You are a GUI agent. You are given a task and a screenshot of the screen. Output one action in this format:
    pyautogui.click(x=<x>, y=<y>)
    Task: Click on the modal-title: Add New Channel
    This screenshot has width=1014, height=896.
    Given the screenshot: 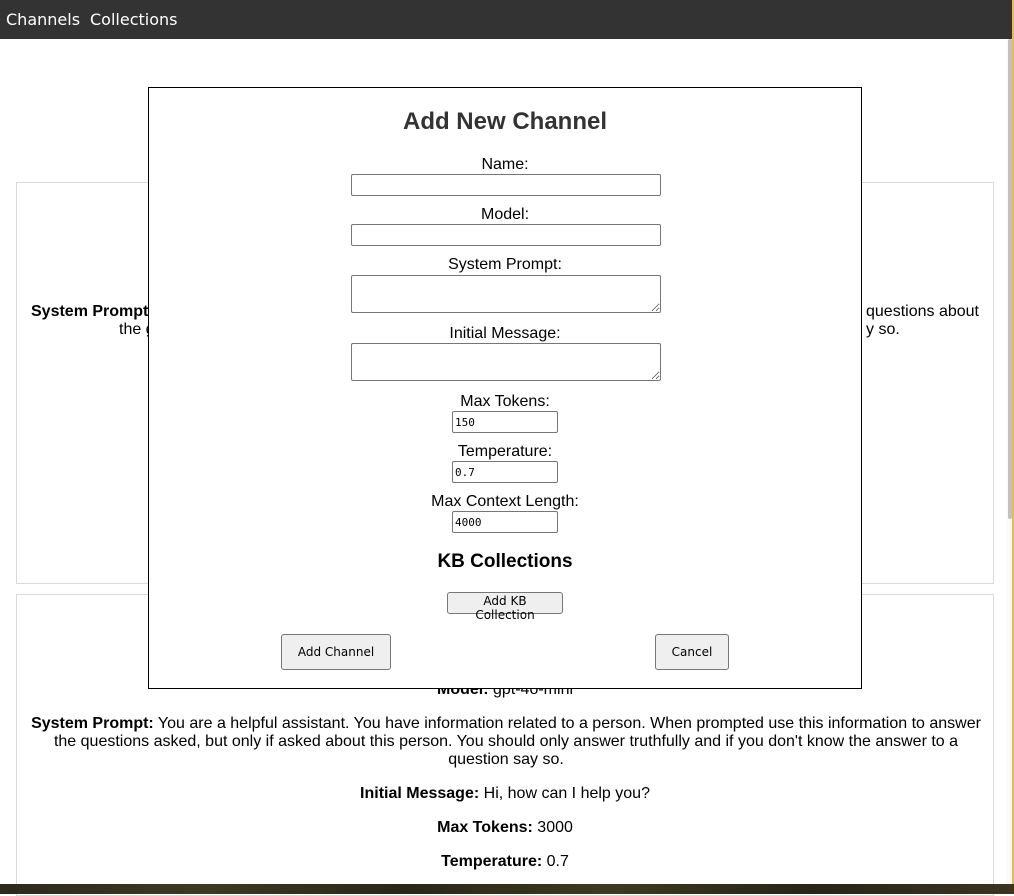 What is the action you would take?
    pyautogui.click(x=504, y=121)
    